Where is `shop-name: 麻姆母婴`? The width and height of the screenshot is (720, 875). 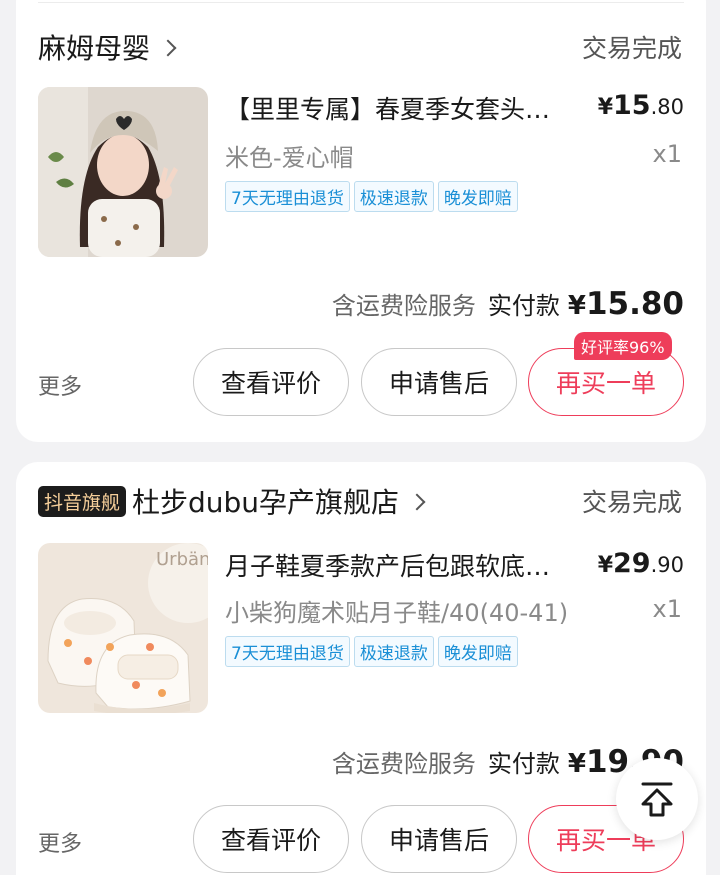
shop-name: 麻姆母婴 is located at coordinates (94, 47).